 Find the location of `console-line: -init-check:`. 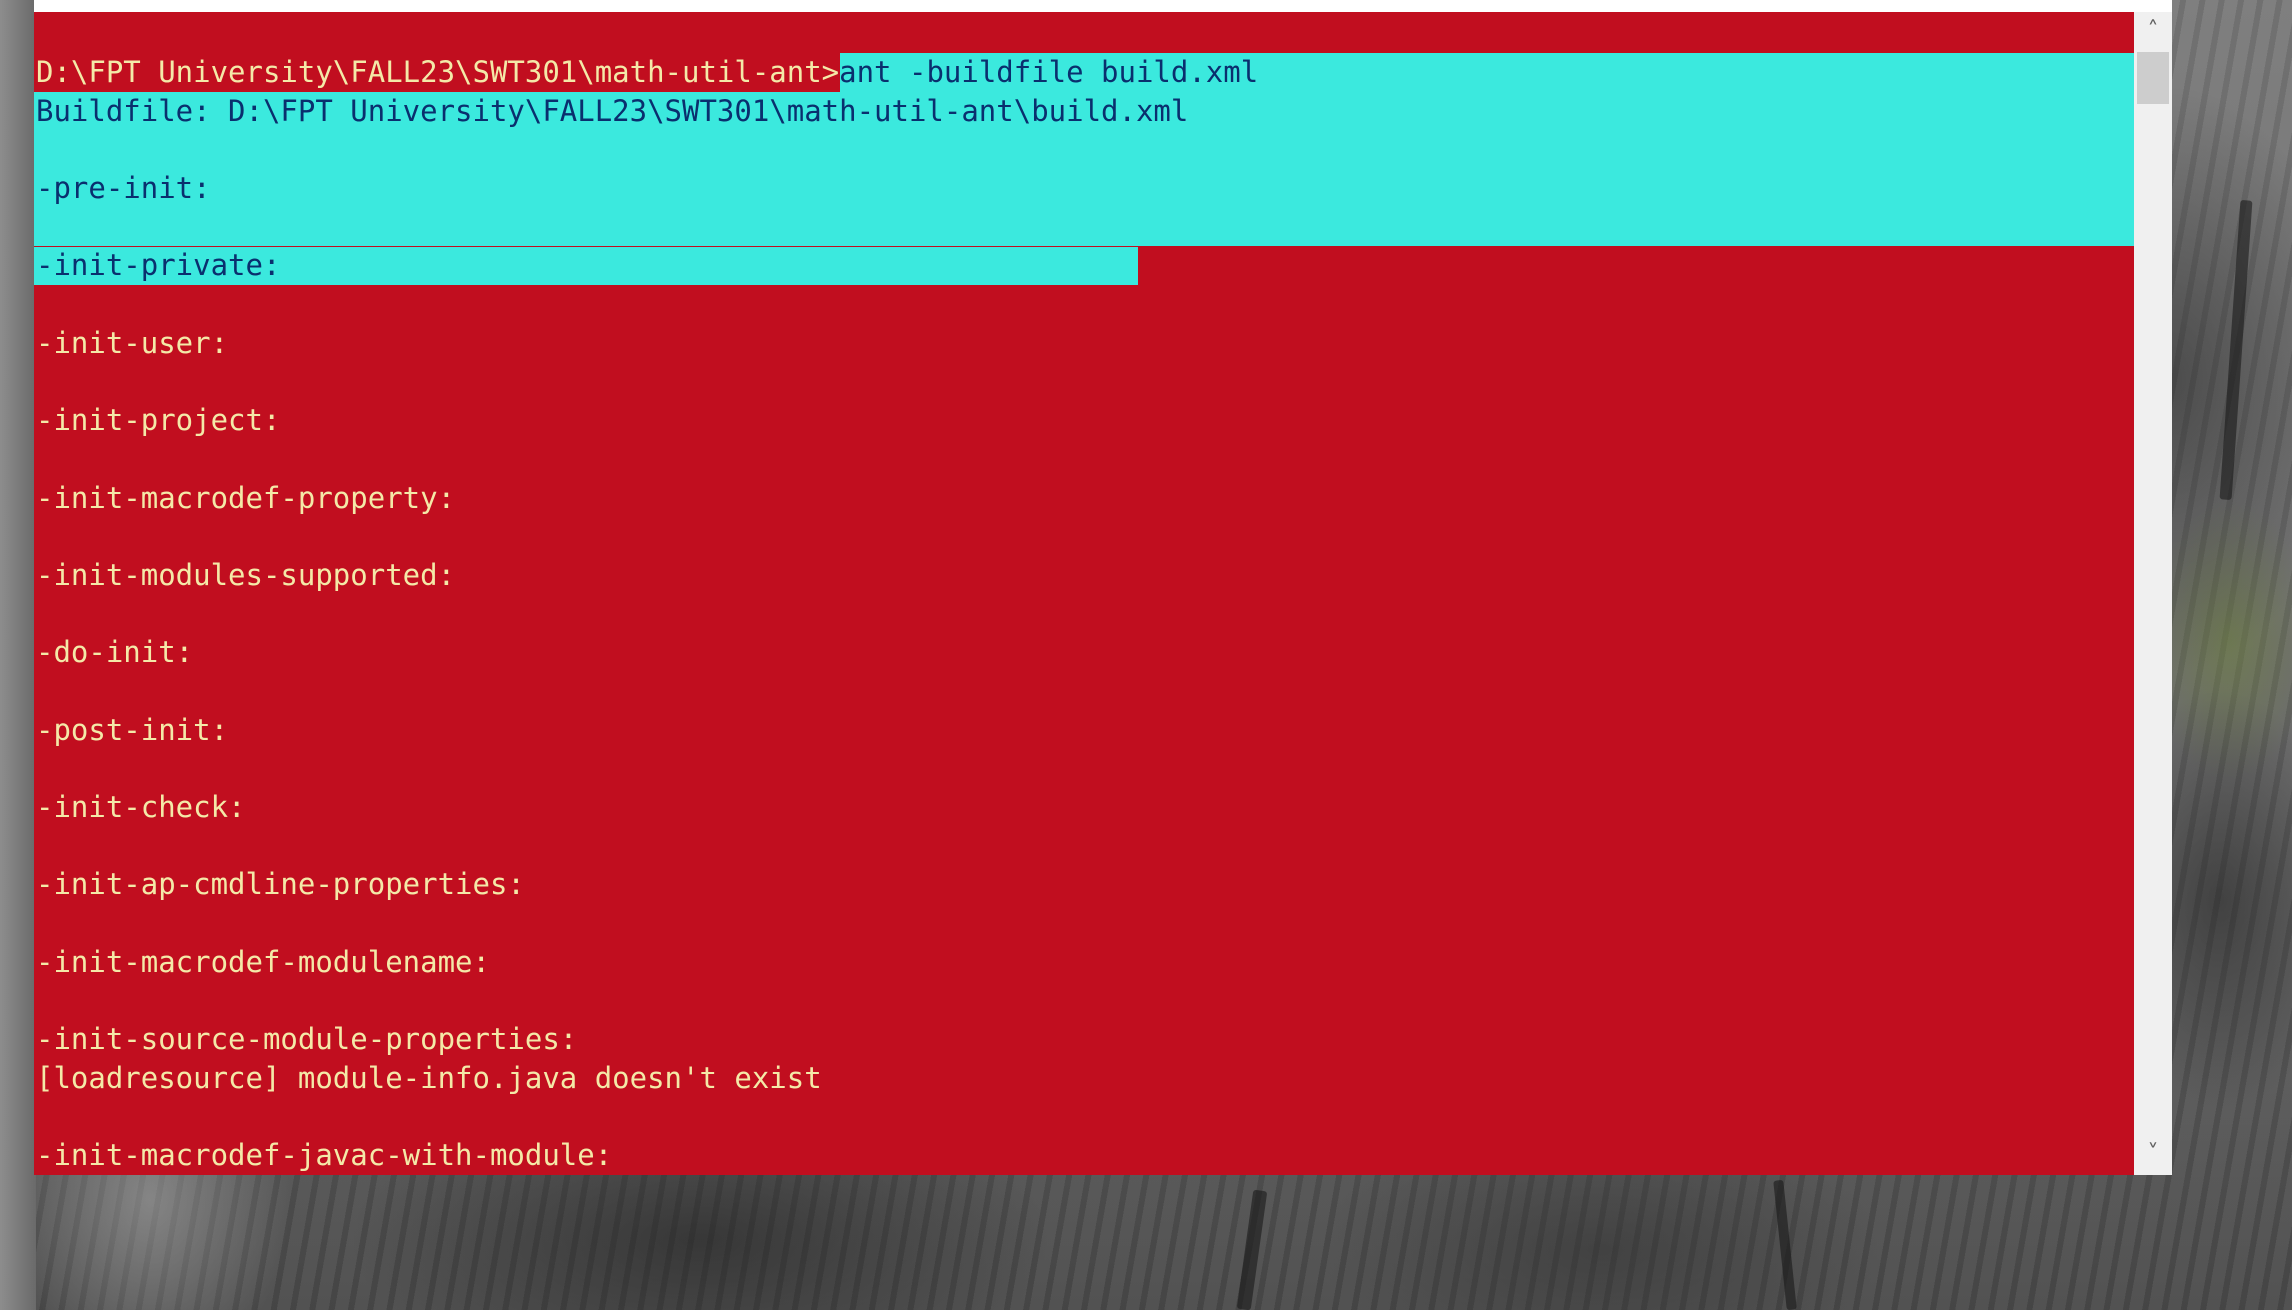

console-line: -init-check: is located at coordinates (141, 807).